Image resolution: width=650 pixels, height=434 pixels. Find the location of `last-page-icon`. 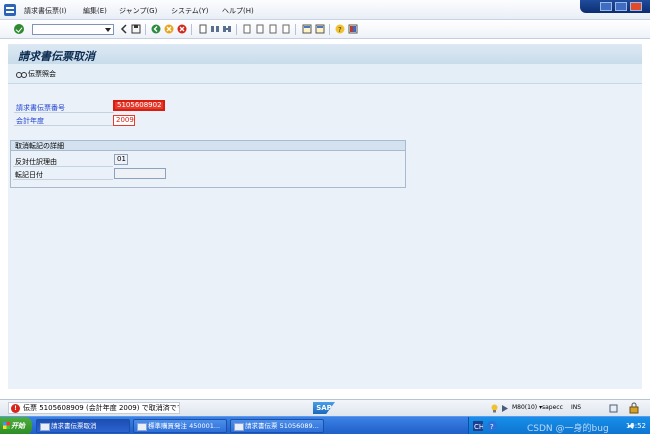

last-page-icon is located at coordinates (286, 29).